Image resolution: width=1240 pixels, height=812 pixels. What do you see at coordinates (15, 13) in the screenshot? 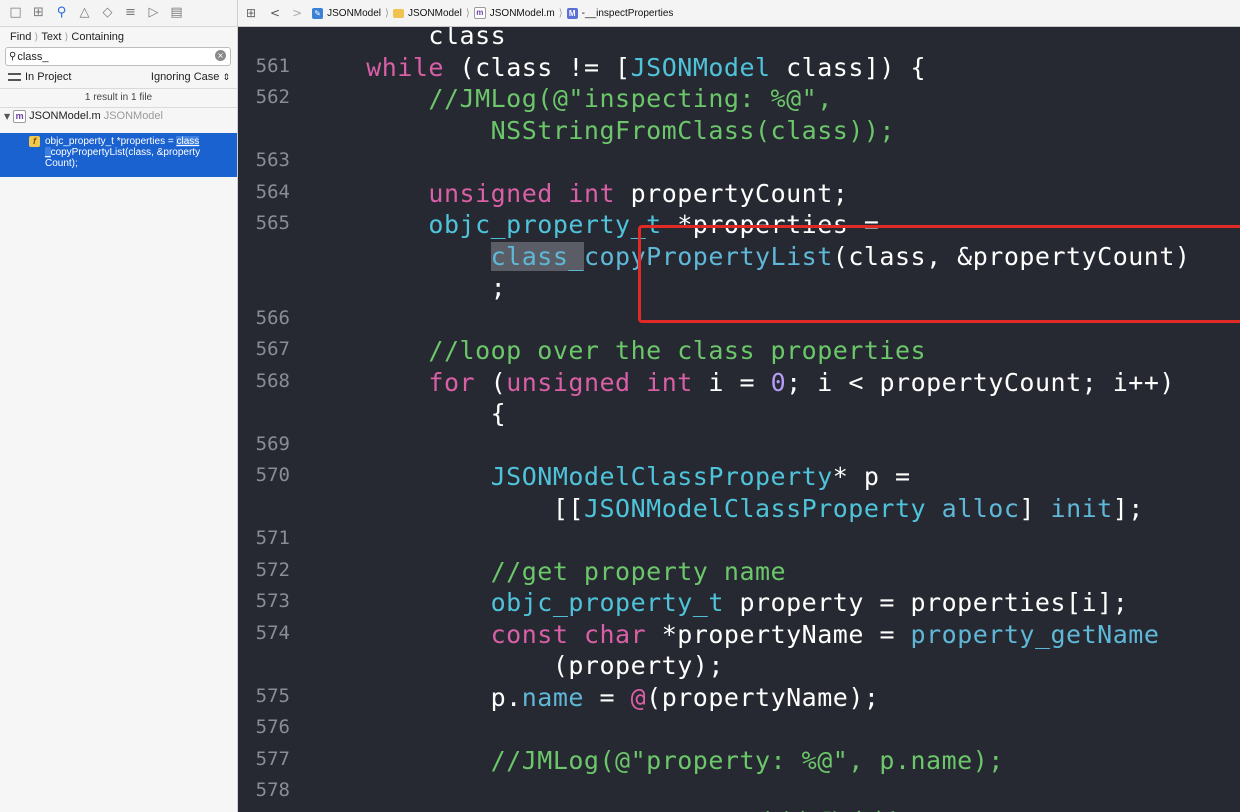
I see `folder-icon: □` at bounding box center [15, 13].